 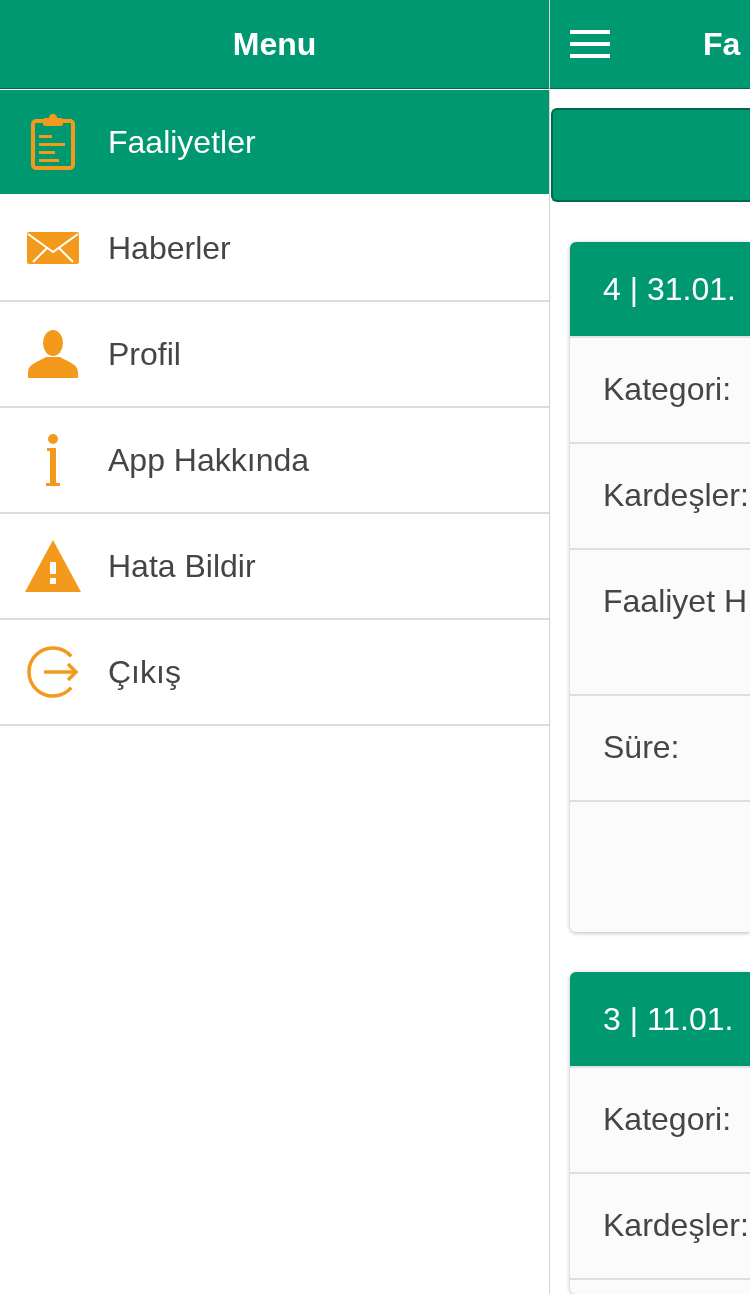 I want to click on card-title: 3 | 11.01., so click(x=668, y=1019).